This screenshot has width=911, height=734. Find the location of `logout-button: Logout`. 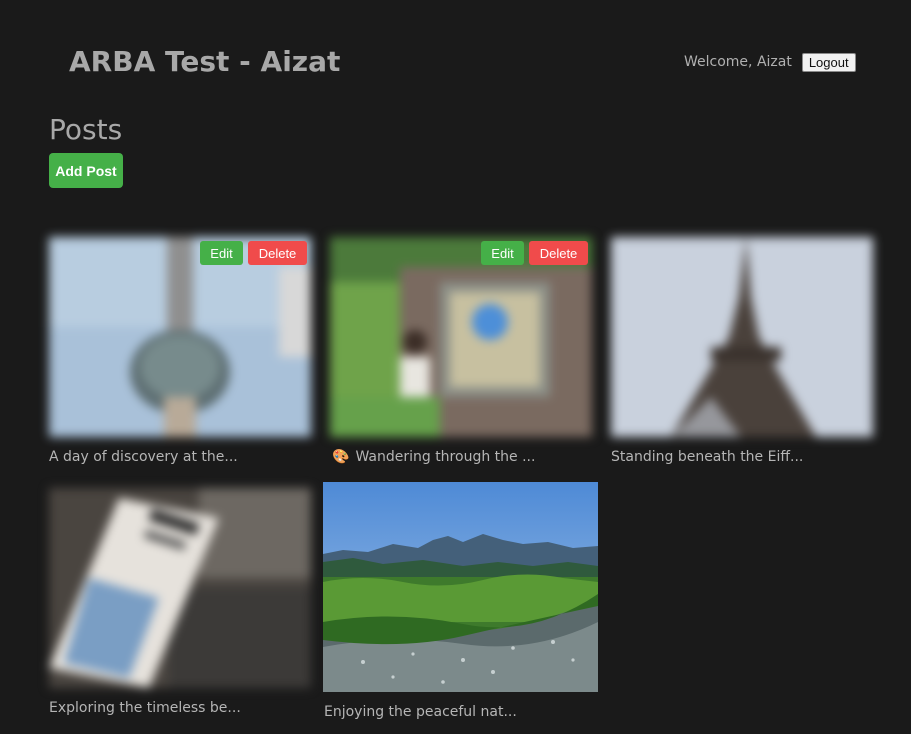

logout-button: Logout is located at coordinates (828, 62).